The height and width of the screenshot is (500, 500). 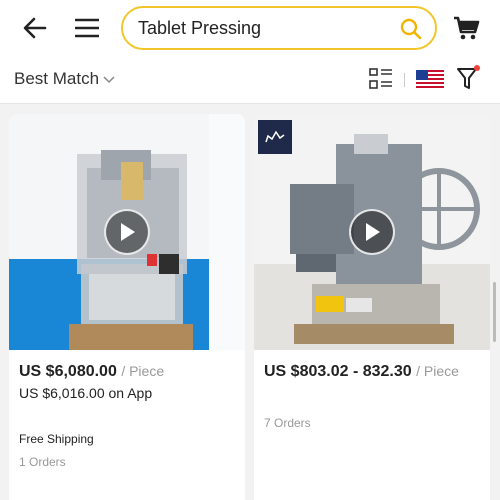 What do you see at coordinates (279, 28) in the screenshot?
I see `search-bar: Tablet Pressing` at bounding box center [279, 28].